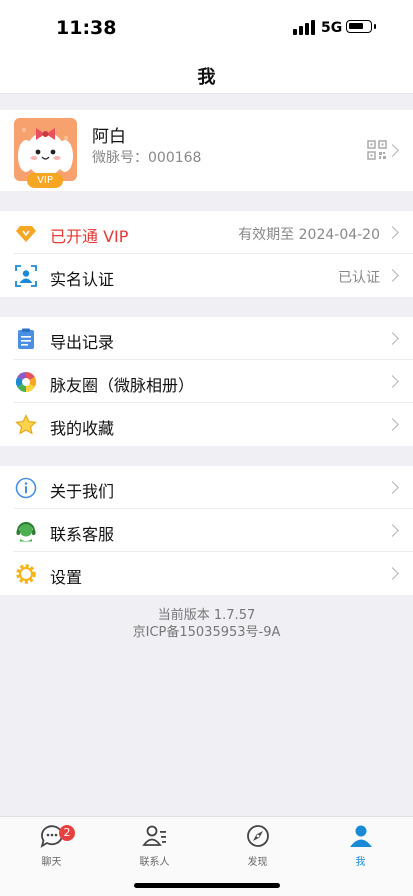 The image size is (413, 896). Describe the element at coordinates (360, 836) in the screenshot. I see `person-icon` at that location.